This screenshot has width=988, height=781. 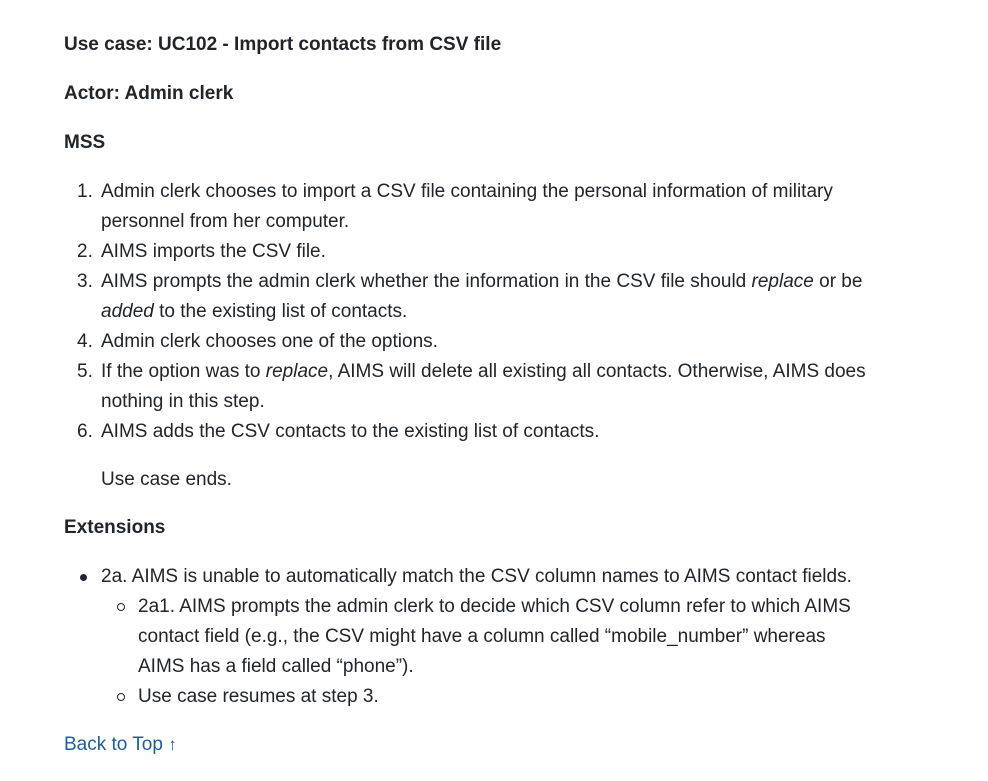 What do you see at coordinates (213, 251) in the screenshot?
I see `step-text: AIMS imports the CSV file.` at bounding box center [213, 251].